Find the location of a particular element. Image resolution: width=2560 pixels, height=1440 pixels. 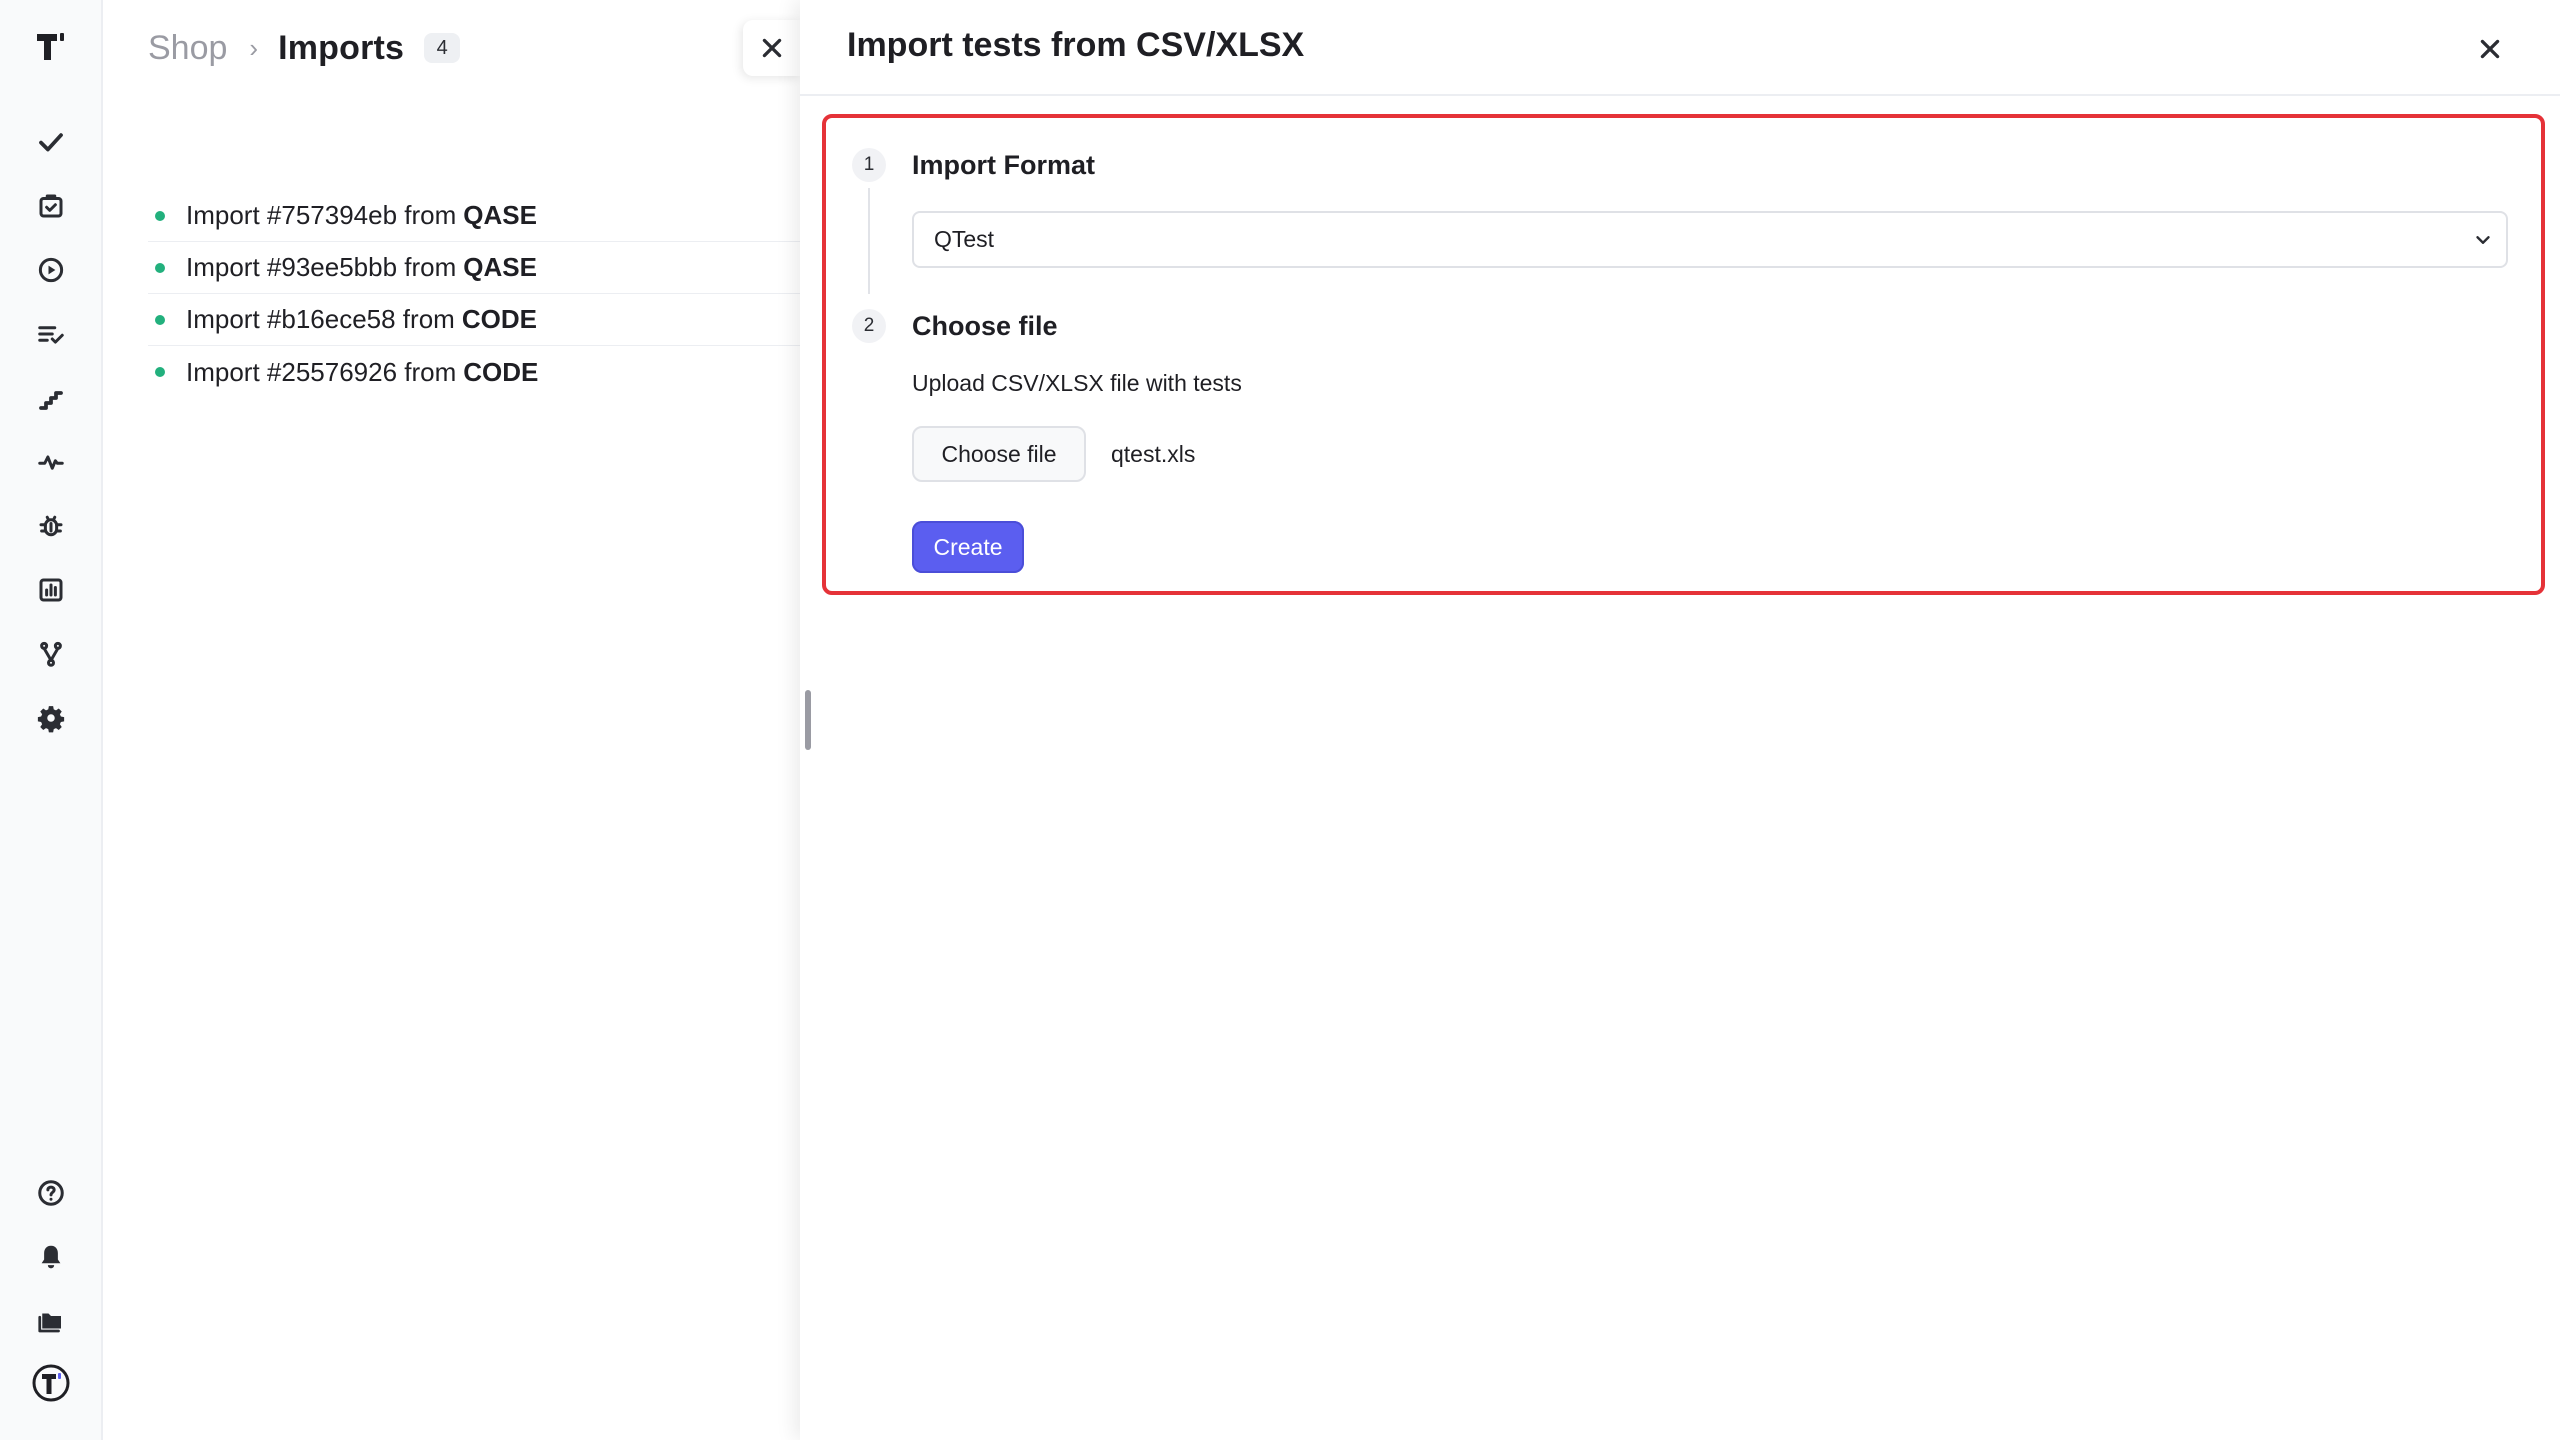

steps-icon is located at coordinates (51, 398).